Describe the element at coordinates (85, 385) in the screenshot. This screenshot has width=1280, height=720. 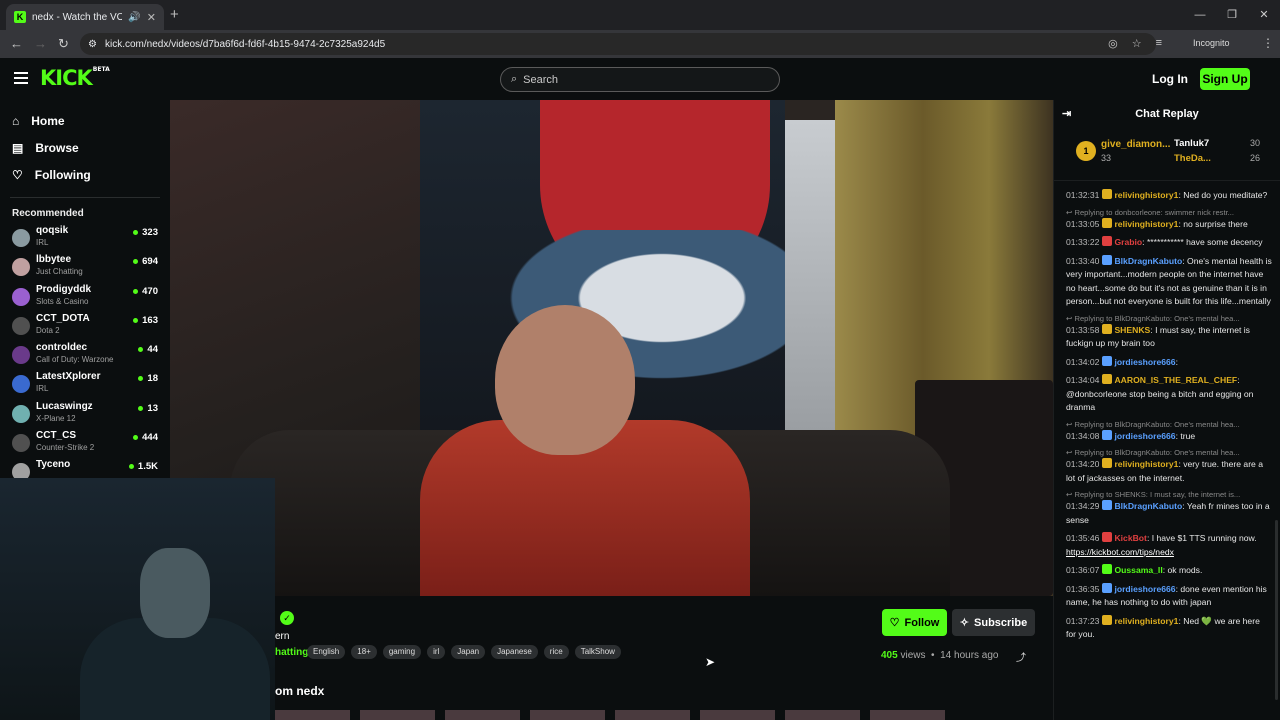
I see `recommended-channel: LatestXplorer IRL 18` at that location.